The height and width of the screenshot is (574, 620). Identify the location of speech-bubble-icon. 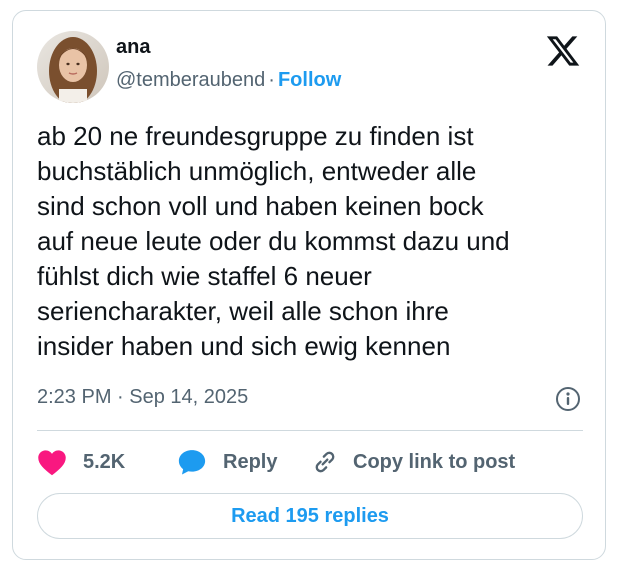
(192, 462).